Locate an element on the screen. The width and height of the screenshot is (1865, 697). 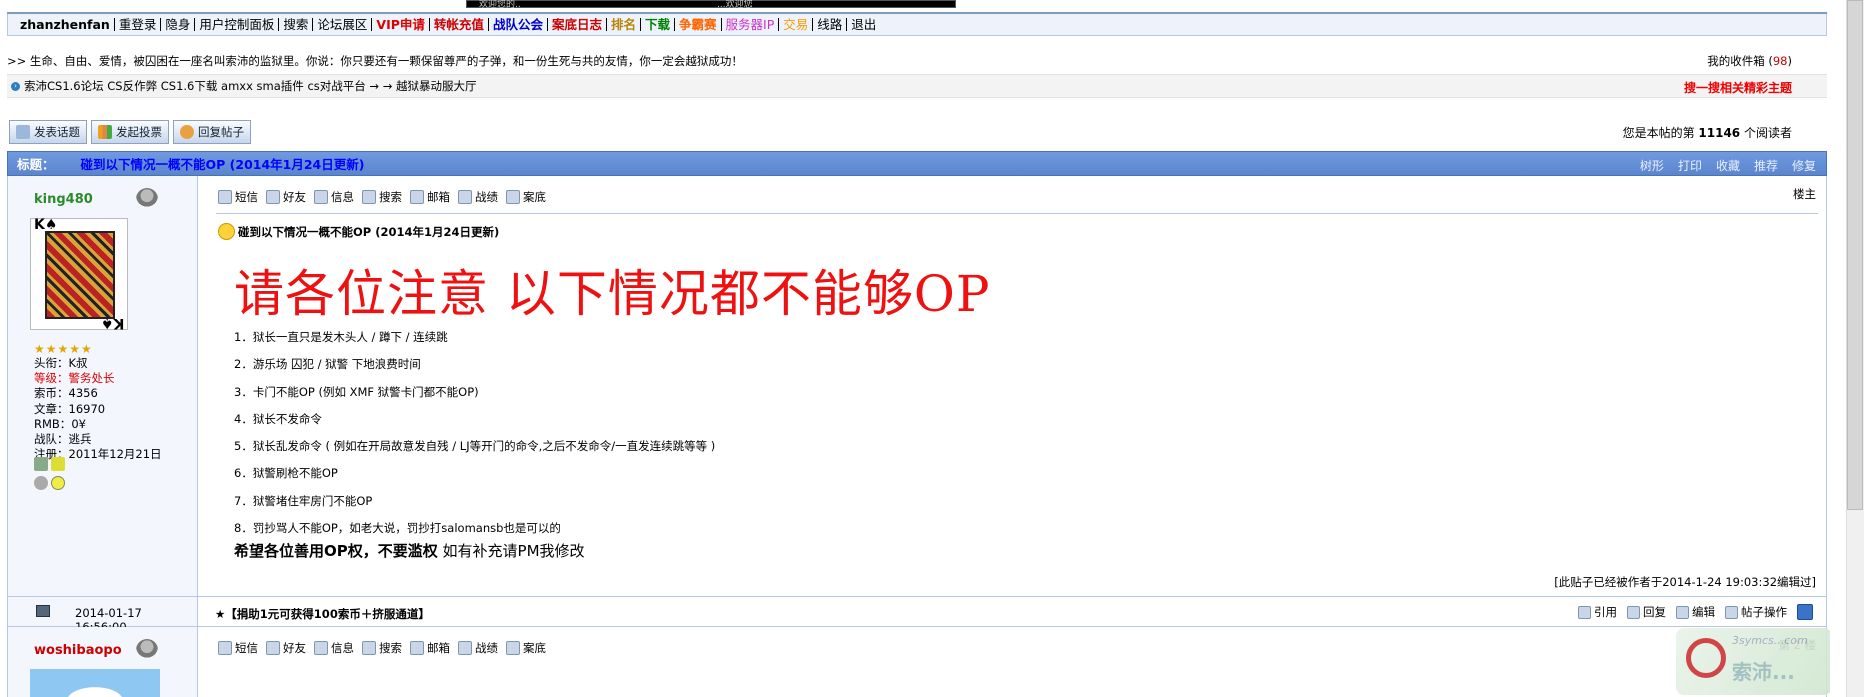
reply-icon is located at coordinates (187, 132).